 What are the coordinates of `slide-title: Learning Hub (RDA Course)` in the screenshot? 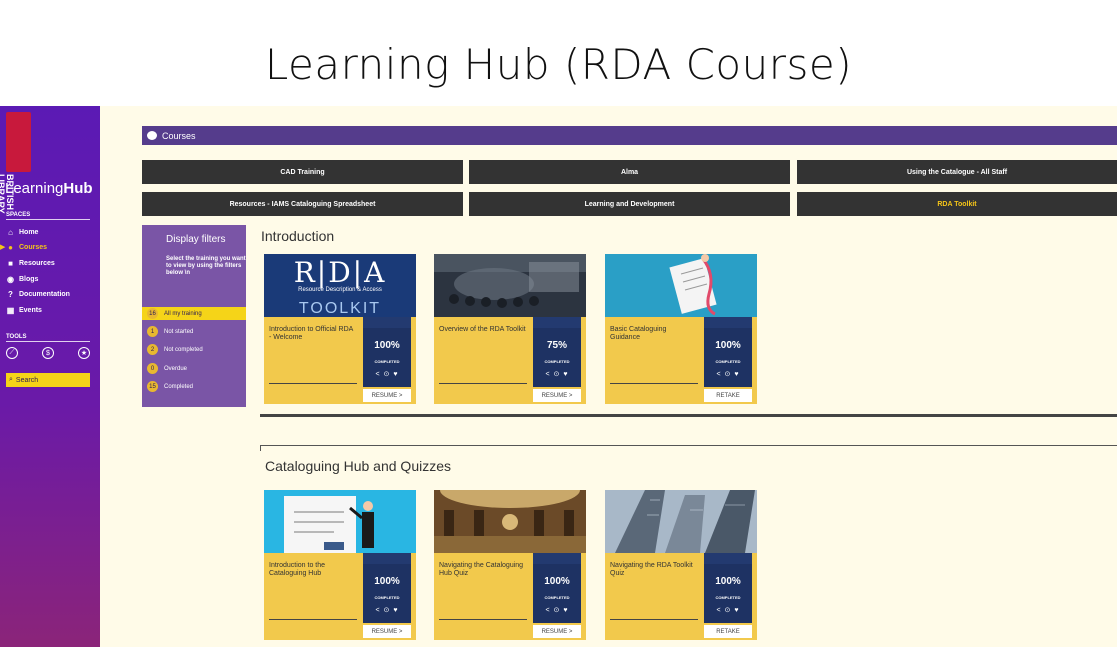 It's located at (558, 64).